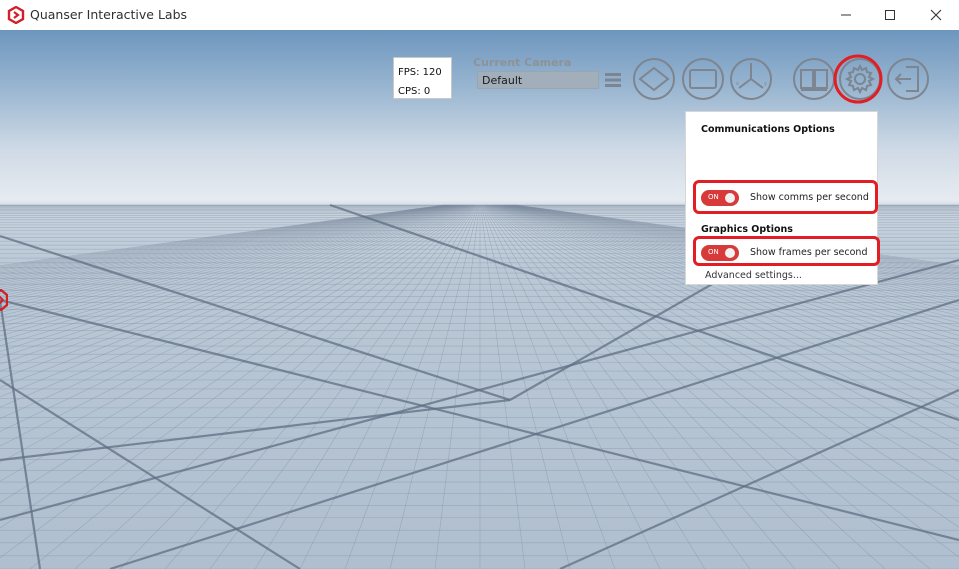 This screenshot has width=959, height=569. I want to click on minimize-button, so click(846, 15).